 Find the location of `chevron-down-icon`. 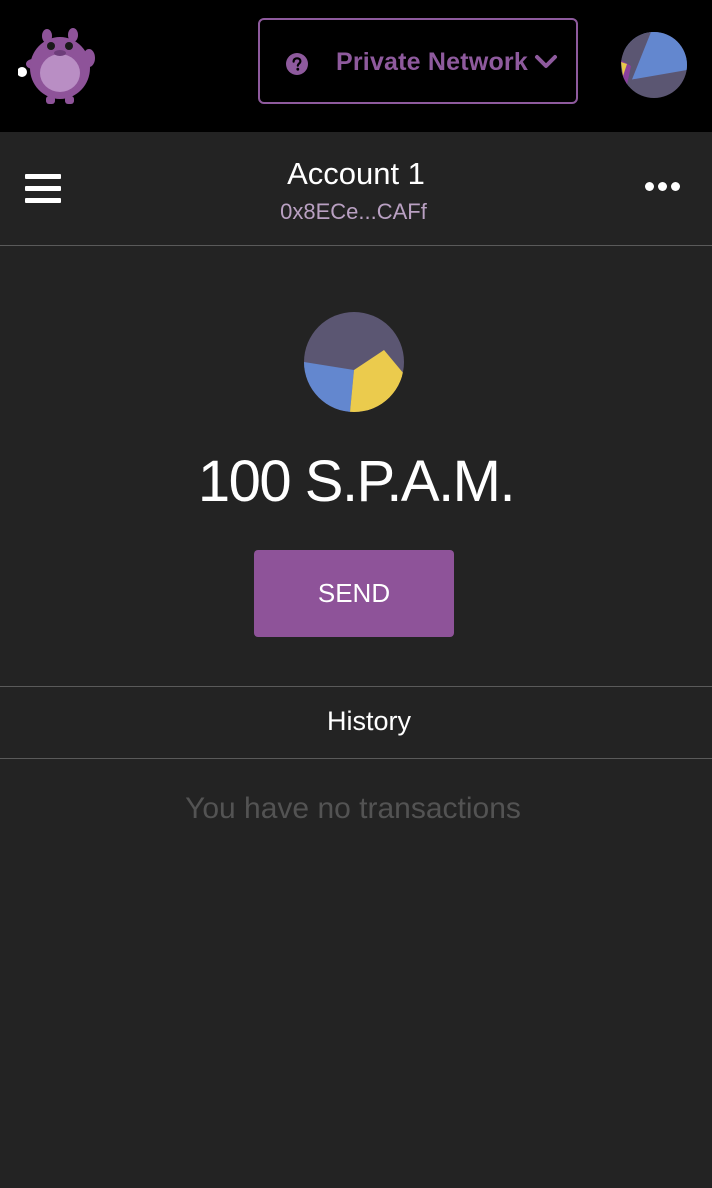

chevron-down-icon is located at coordinates (546, 62).